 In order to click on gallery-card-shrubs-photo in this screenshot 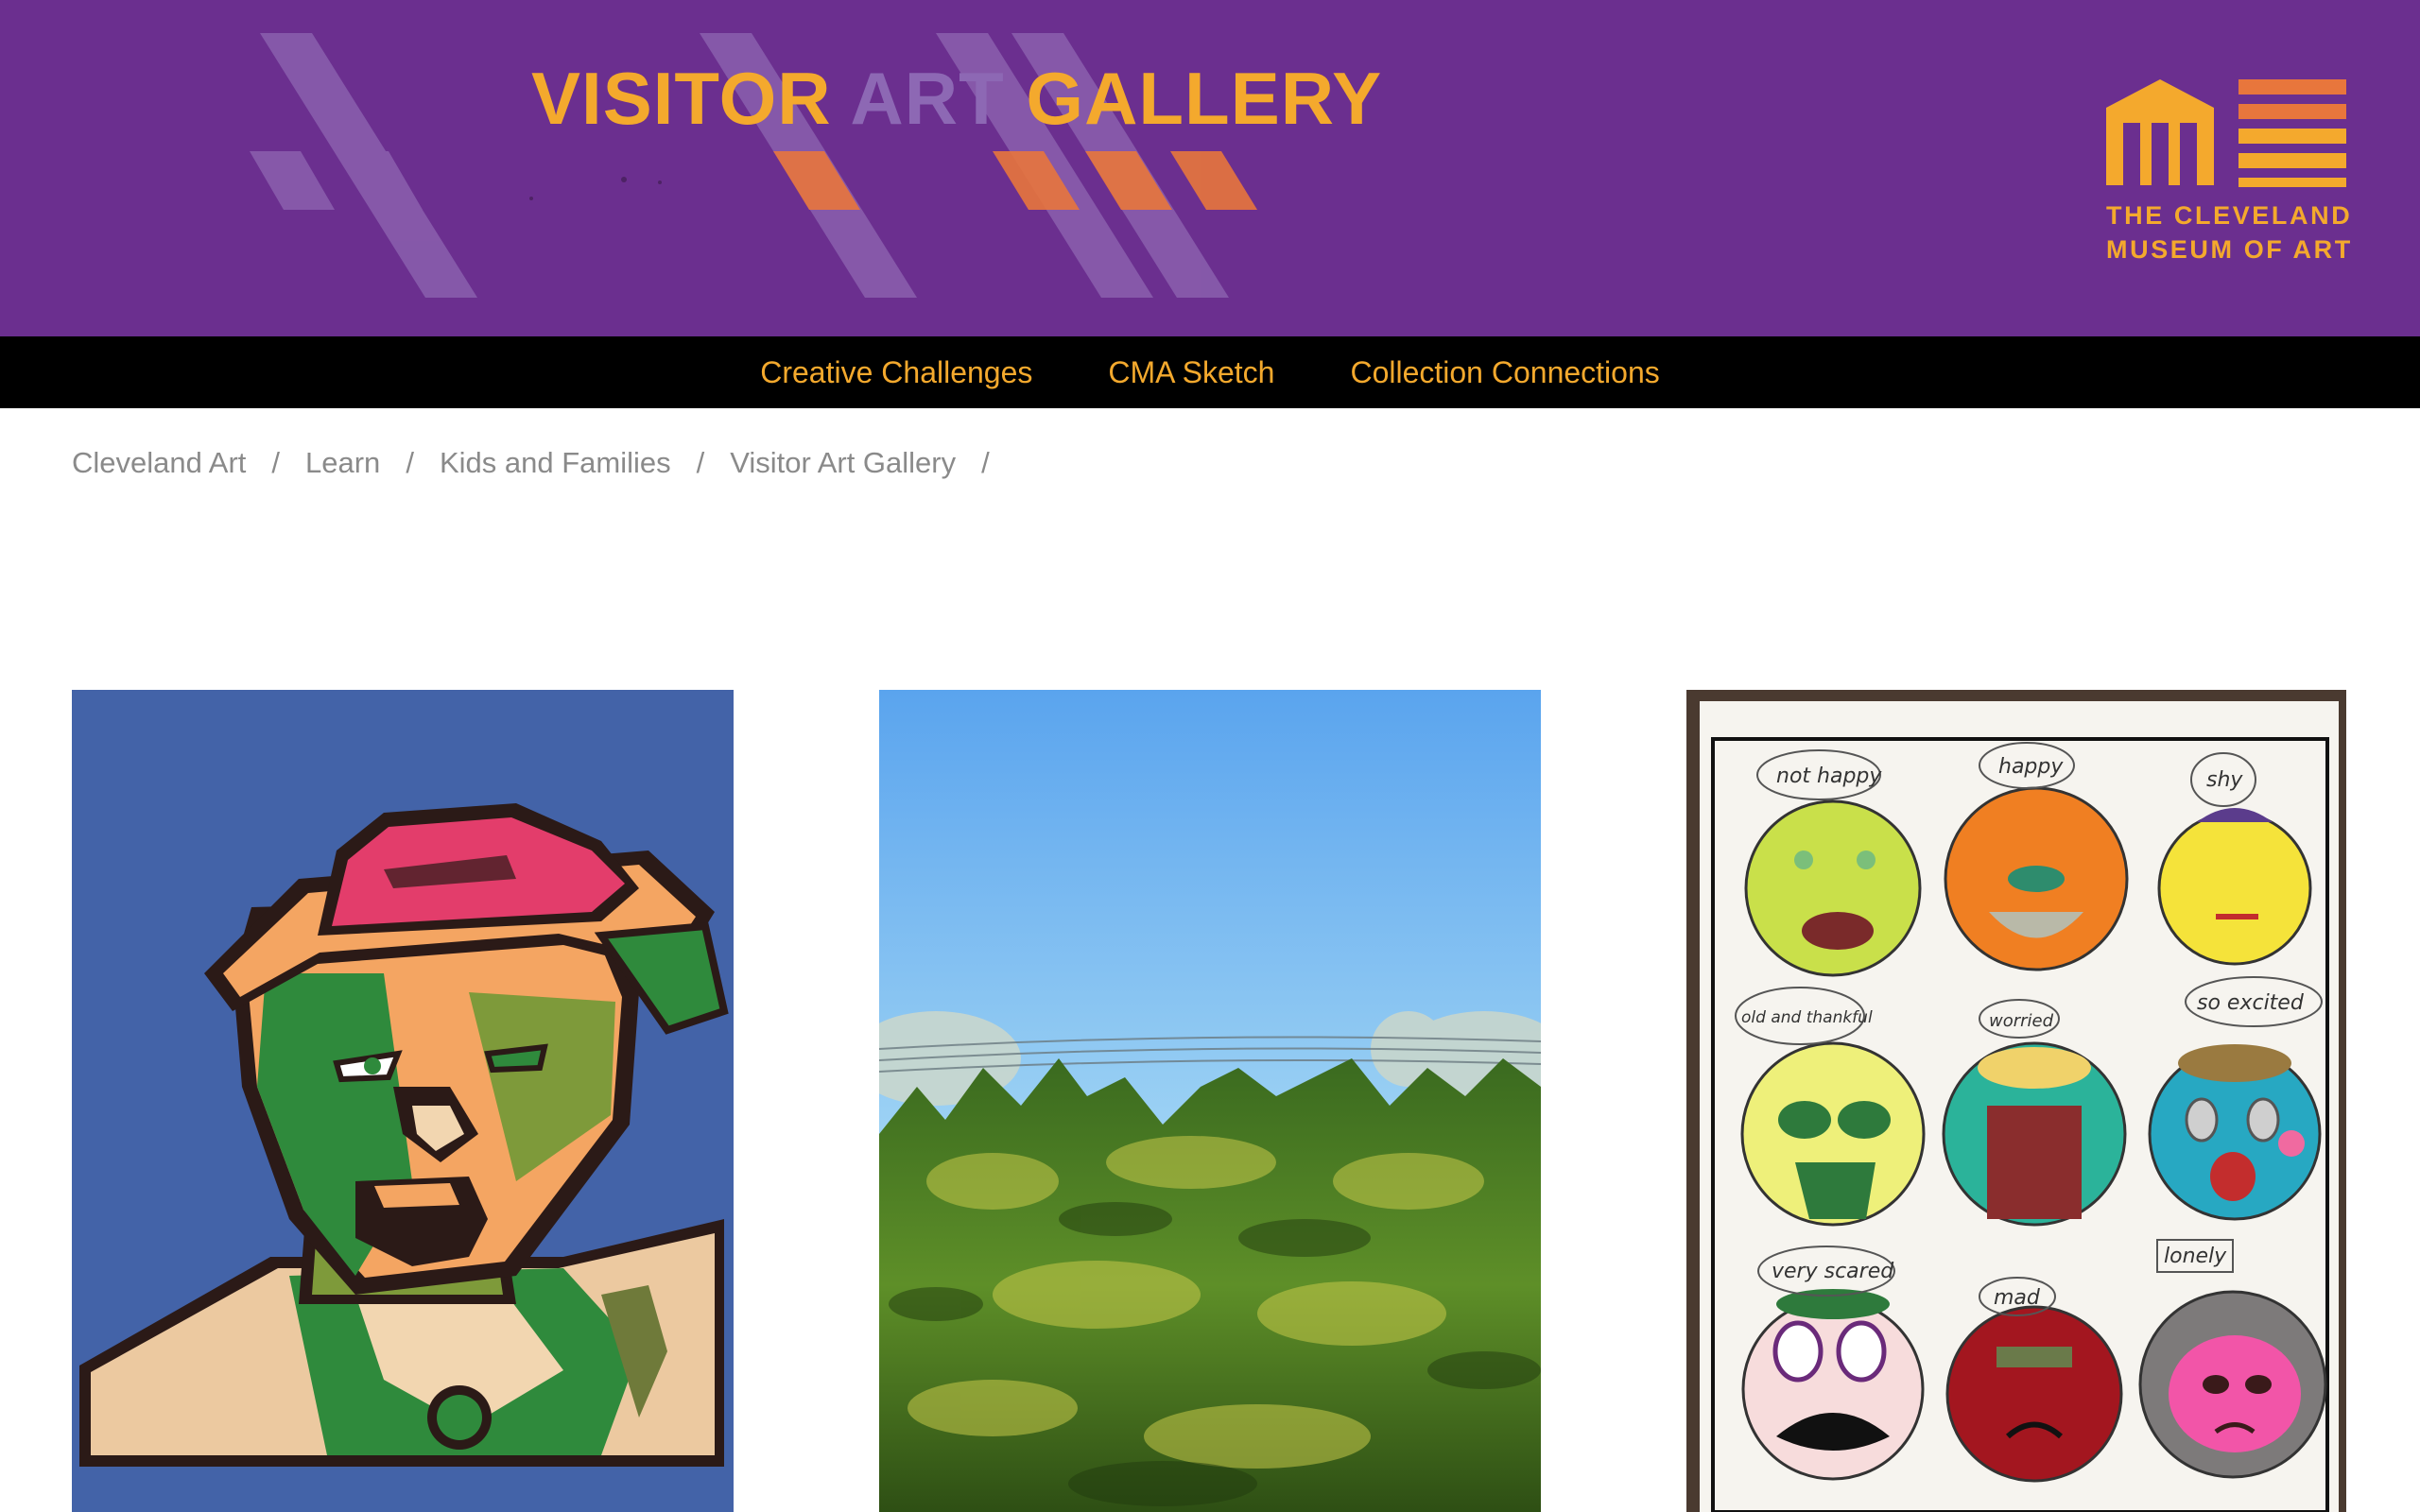, I will do `click(1210, 1101)`.